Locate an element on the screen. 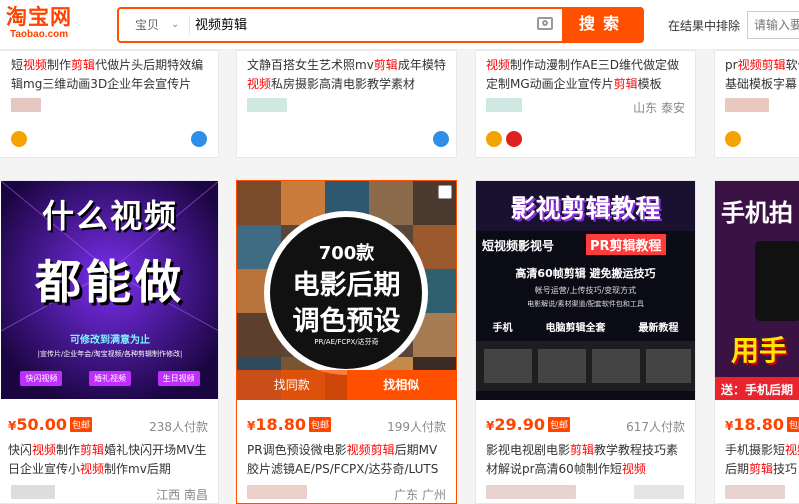  search-scope-dropdown: 宝贝 ⌄ is located at coordinates (154, 25).